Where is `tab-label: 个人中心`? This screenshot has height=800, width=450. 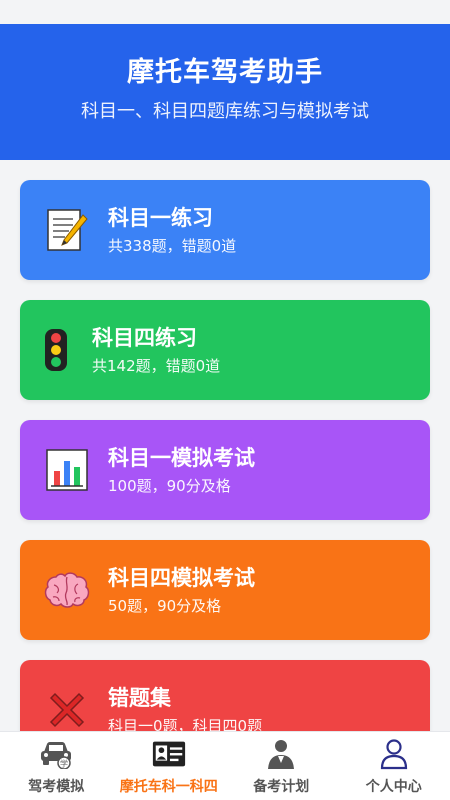 tab-label: 个人中心 is located at coordinates (393, 787).